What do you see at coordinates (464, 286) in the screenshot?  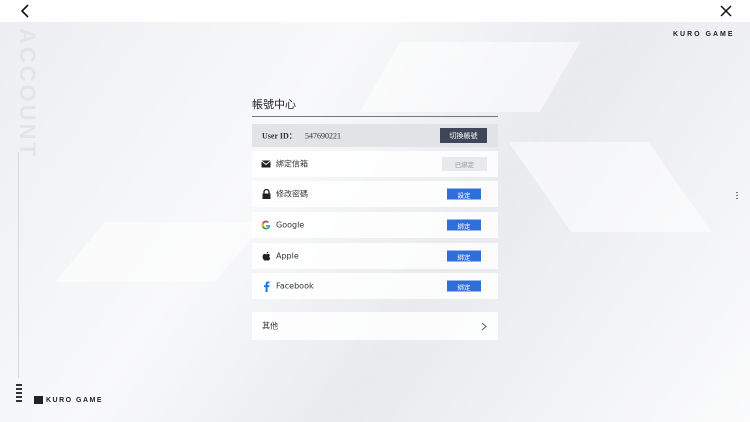 I see `bind-facebook-button: 綁定` at bounding box center [464, 286].